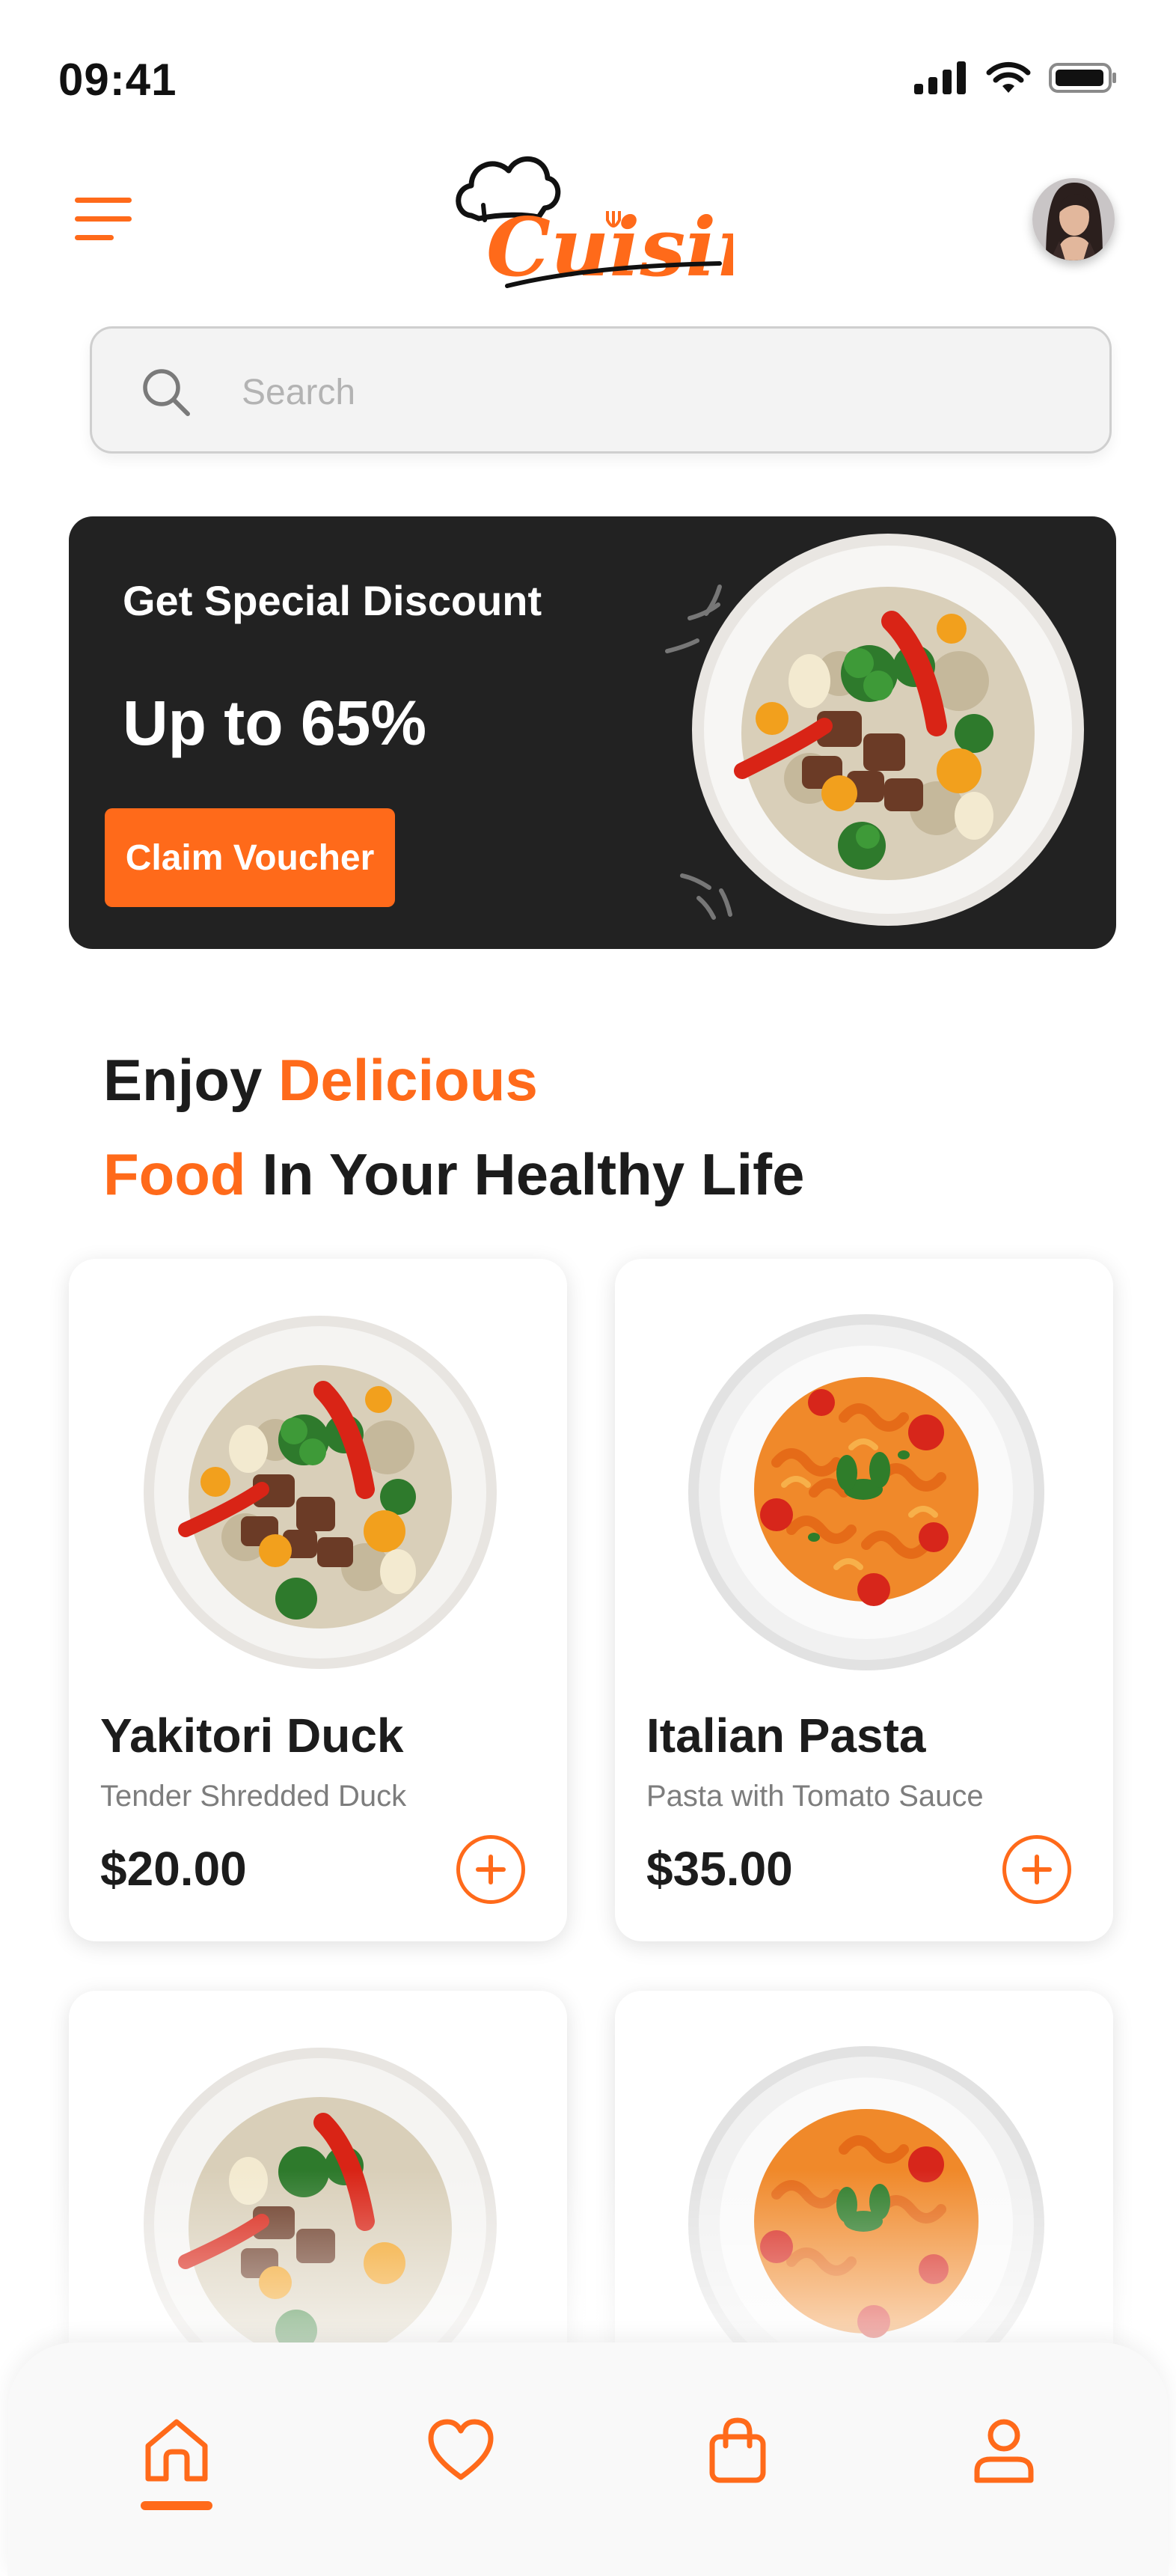 This screenshot has height=2576, width=1176. Describe the element at coordinates (588, 2459) in the screenshot. I see `bottom-nav` at that location.